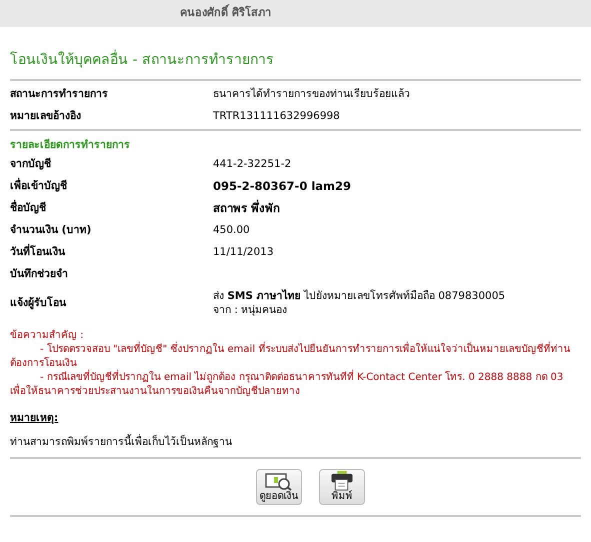  What do you see at coordinates (252, 164) in the screenshot?
I see `field-value: 441-2-32251-2` at bounding box center [252, 164].